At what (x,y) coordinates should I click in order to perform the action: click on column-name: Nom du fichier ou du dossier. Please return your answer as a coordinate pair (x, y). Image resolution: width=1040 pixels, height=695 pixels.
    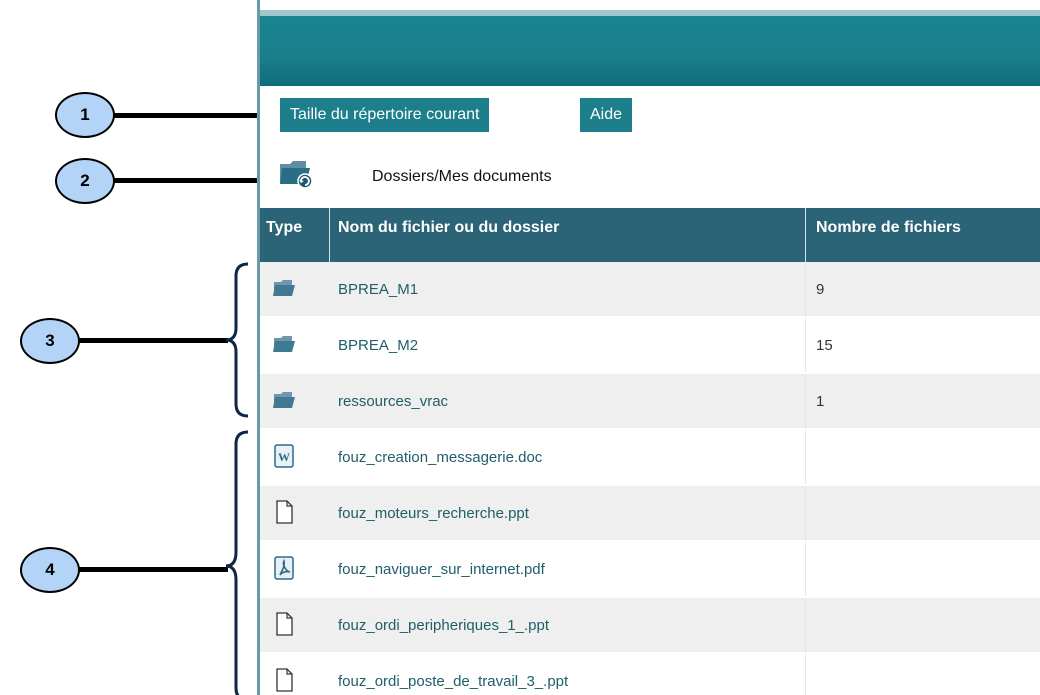
    Looking at the image, I should click on (448, 228).